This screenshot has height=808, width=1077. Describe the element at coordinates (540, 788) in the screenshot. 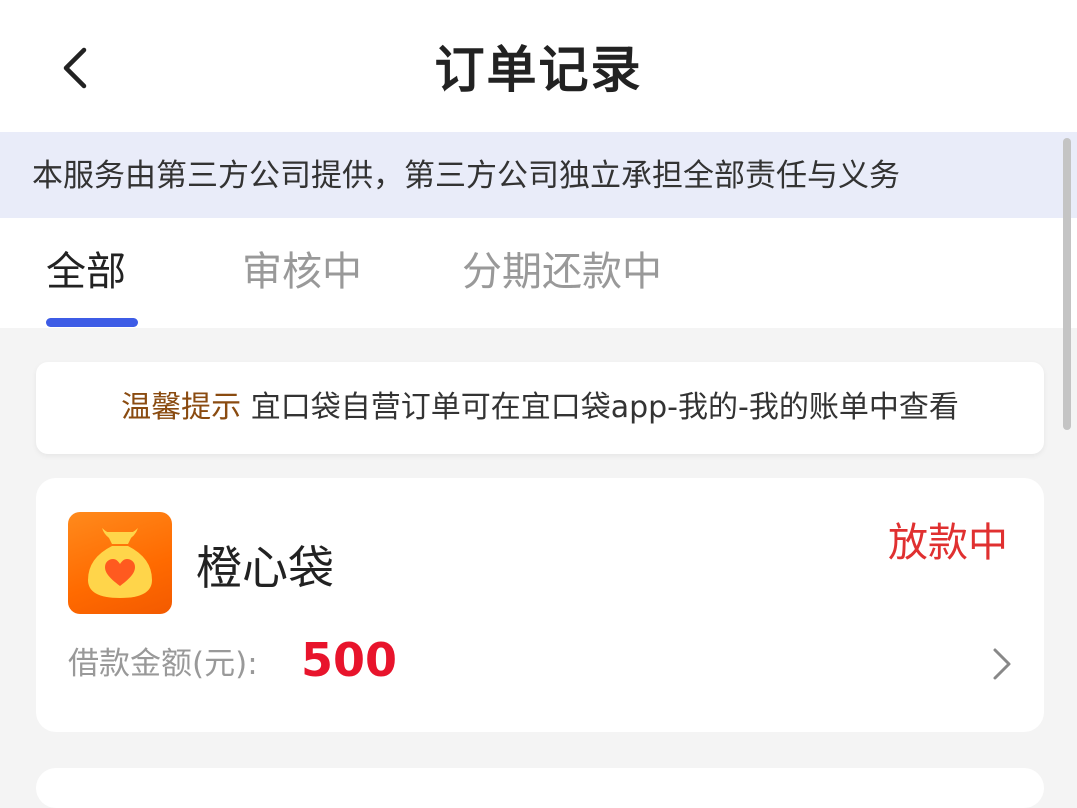

I see `order-card-partial` at that location.